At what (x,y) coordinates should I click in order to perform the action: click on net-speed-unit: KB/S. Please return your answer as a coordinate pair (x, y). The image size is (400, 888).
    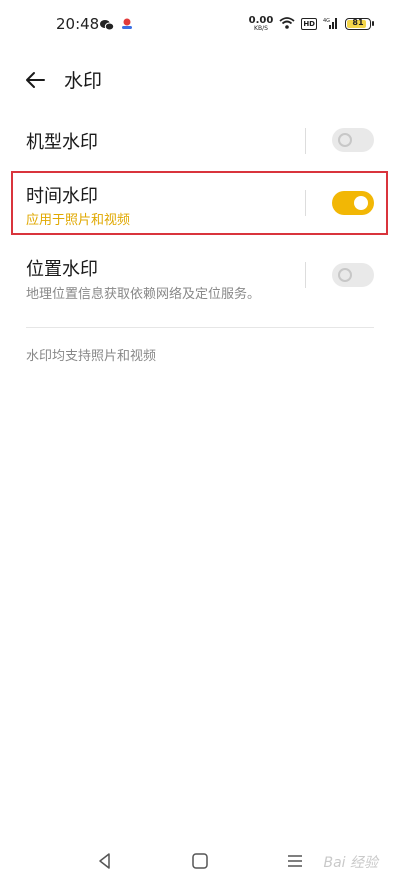
    Looking at the image, I should click on (261, 28).